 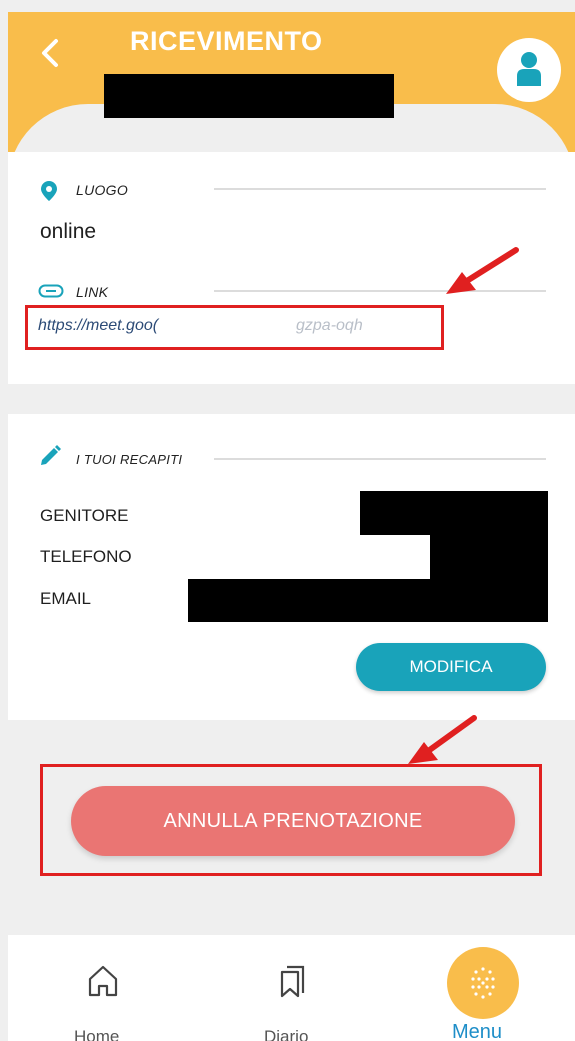 I want to click on page-title: RICEVIMENTO, so click(x=226, y=41).